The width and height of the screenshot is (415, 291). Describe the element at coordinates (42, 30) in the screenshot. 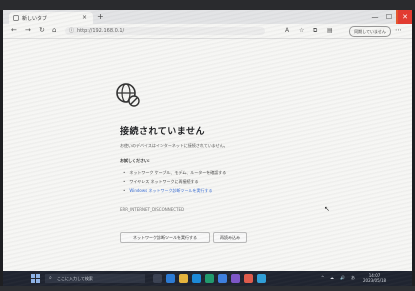

I see `refresh-icon: ↻` at that location.